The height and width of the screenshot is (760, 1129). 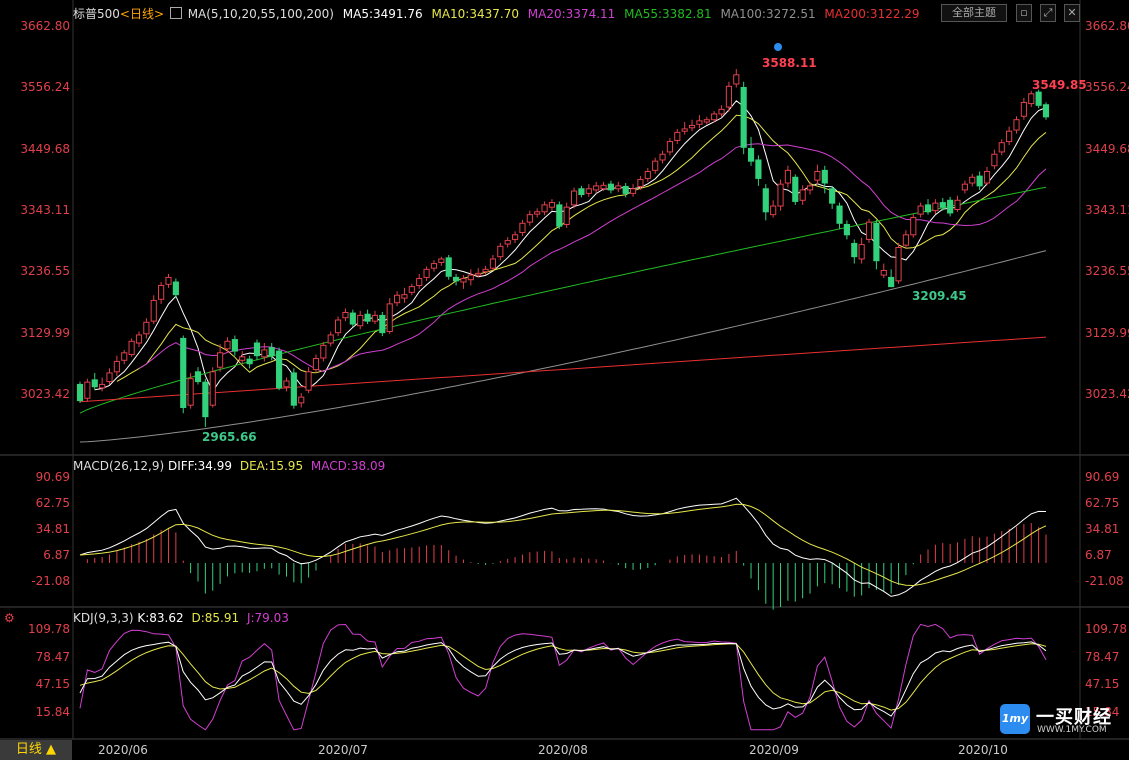 What do you see at coordinates (50, 581) in the screenshot?
I see `macd-tick-left: -21.08` at bounding box center [50, 581].